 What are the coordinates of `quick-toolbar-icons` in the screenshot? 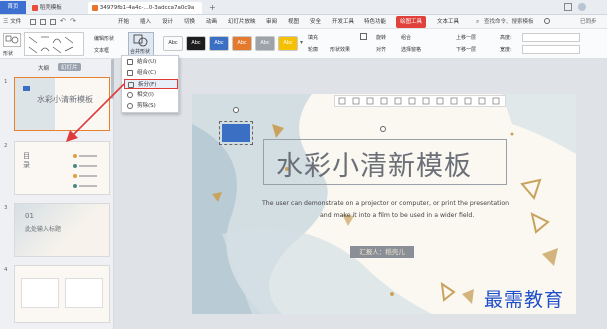 It's located at (420, 101).